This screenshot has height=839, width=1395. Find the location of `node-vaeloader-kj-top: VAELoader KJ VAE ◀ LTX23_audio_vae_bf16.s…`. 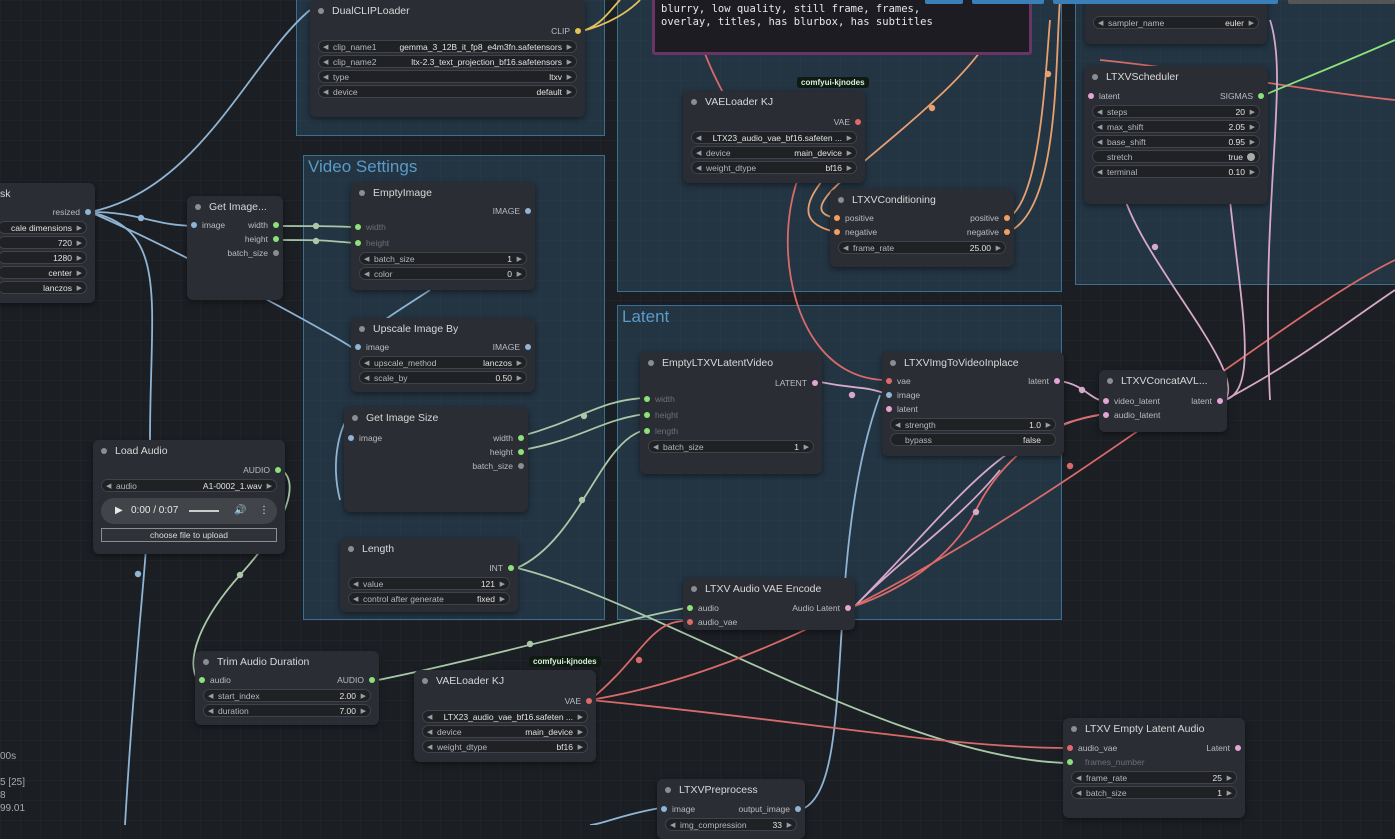

node-vaeloader-kj-top: VAELoader KJ VAE ◀ LTX23_audio_vae_bf16.s… is located at coordinates (774, 137).